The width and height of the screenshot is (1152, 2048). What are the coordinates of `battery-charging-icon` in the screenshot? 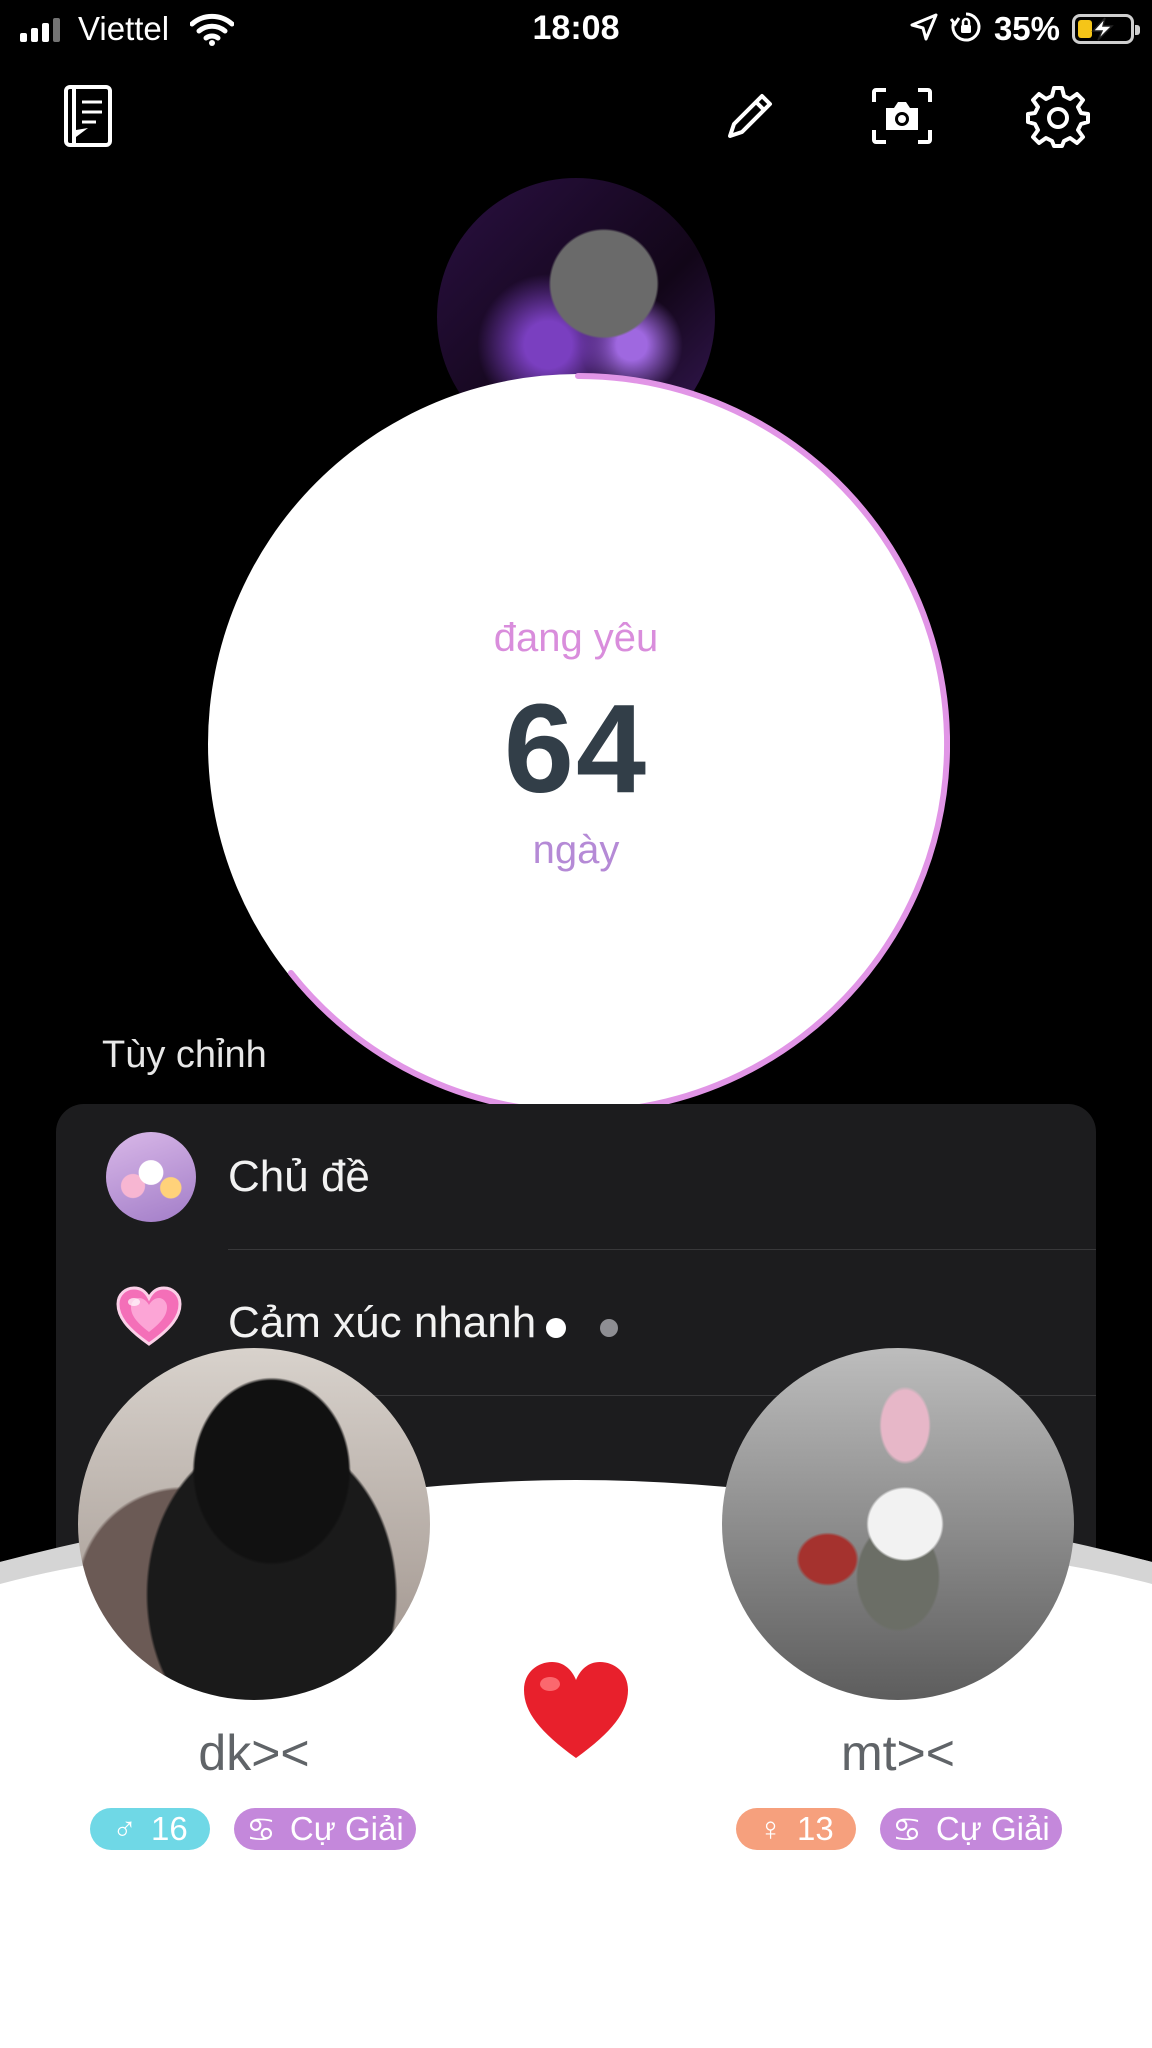 It's located at (1106, 29).